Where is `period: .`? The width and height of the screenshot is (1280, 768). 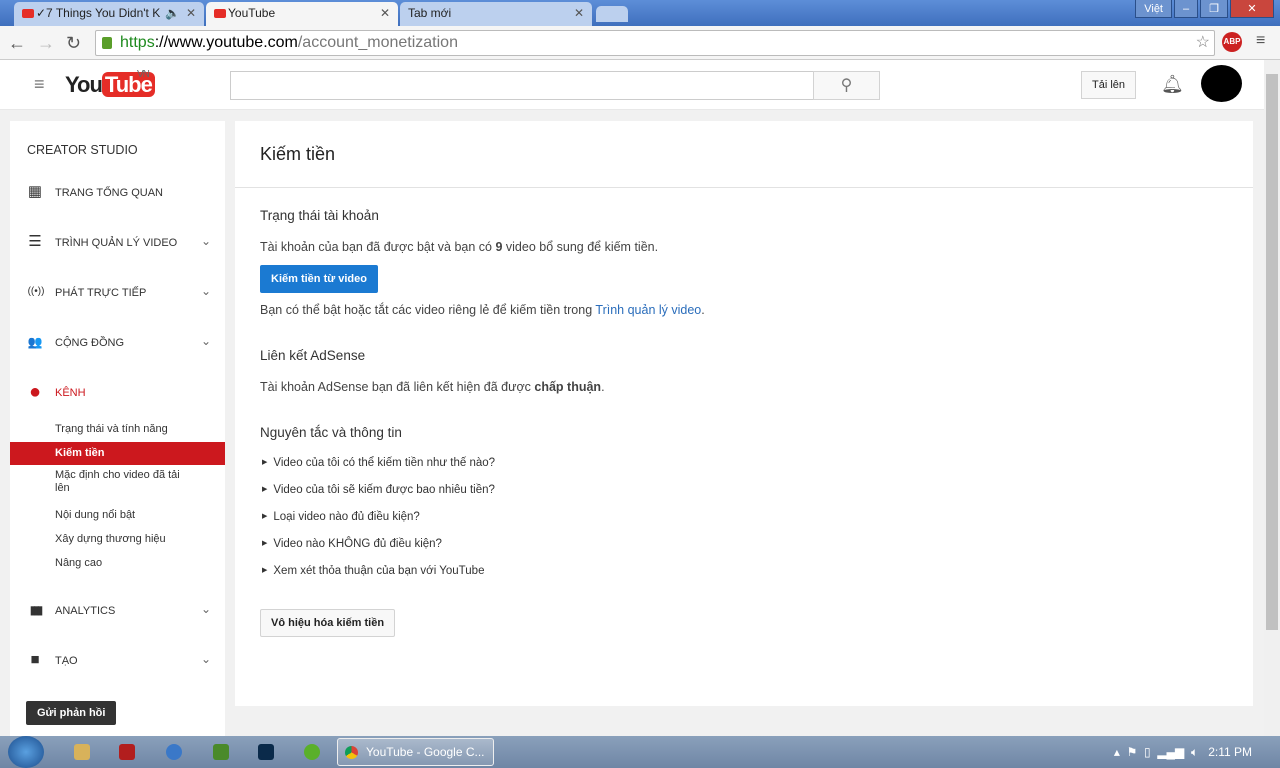 period: . is located at coordinates (703, 310).